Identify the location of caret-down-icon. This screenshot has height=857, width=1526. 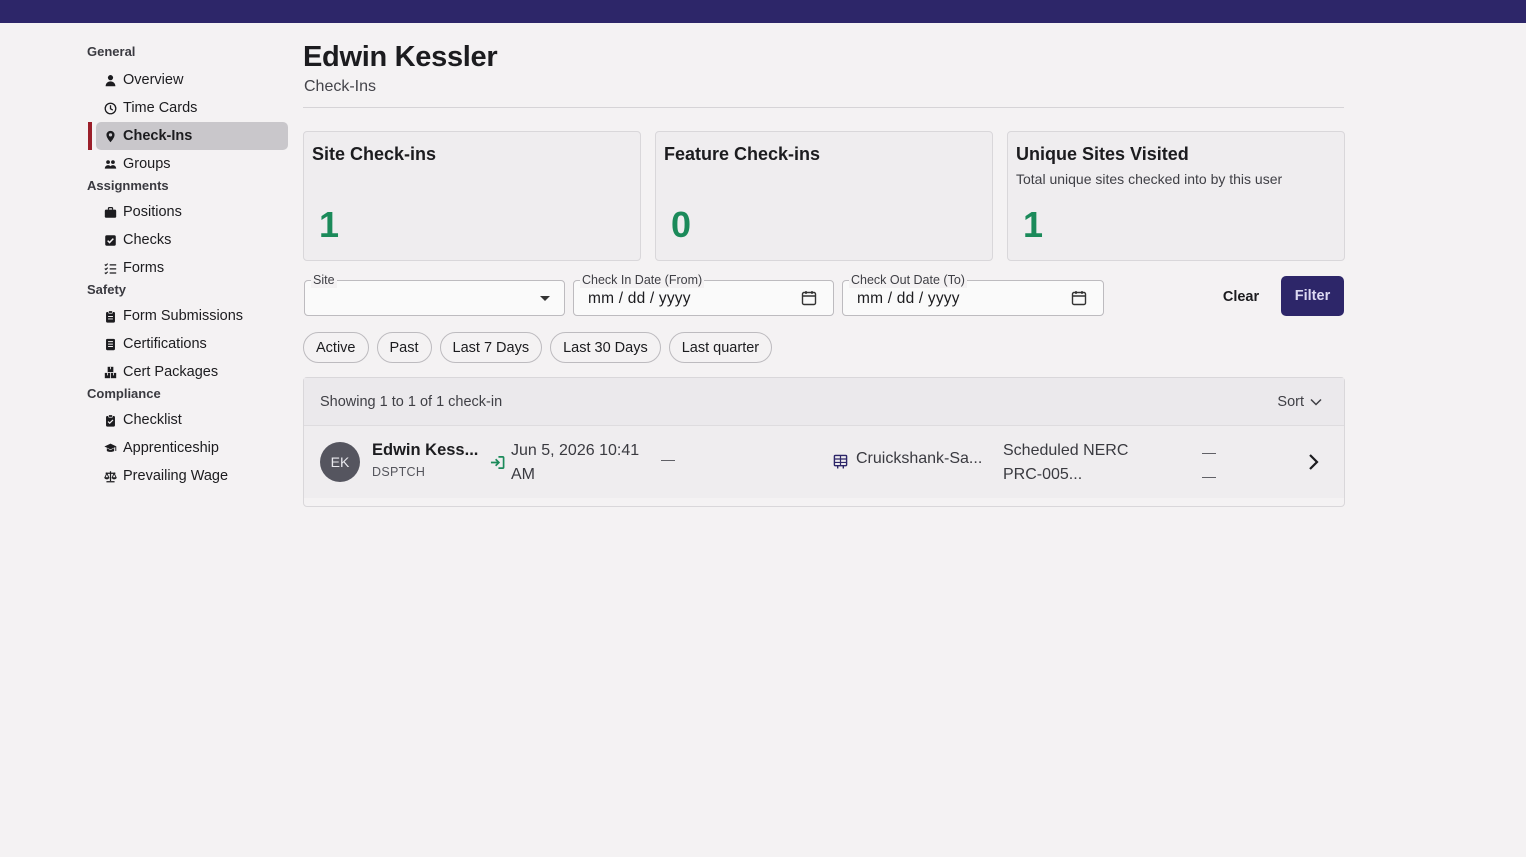
(545, 298).